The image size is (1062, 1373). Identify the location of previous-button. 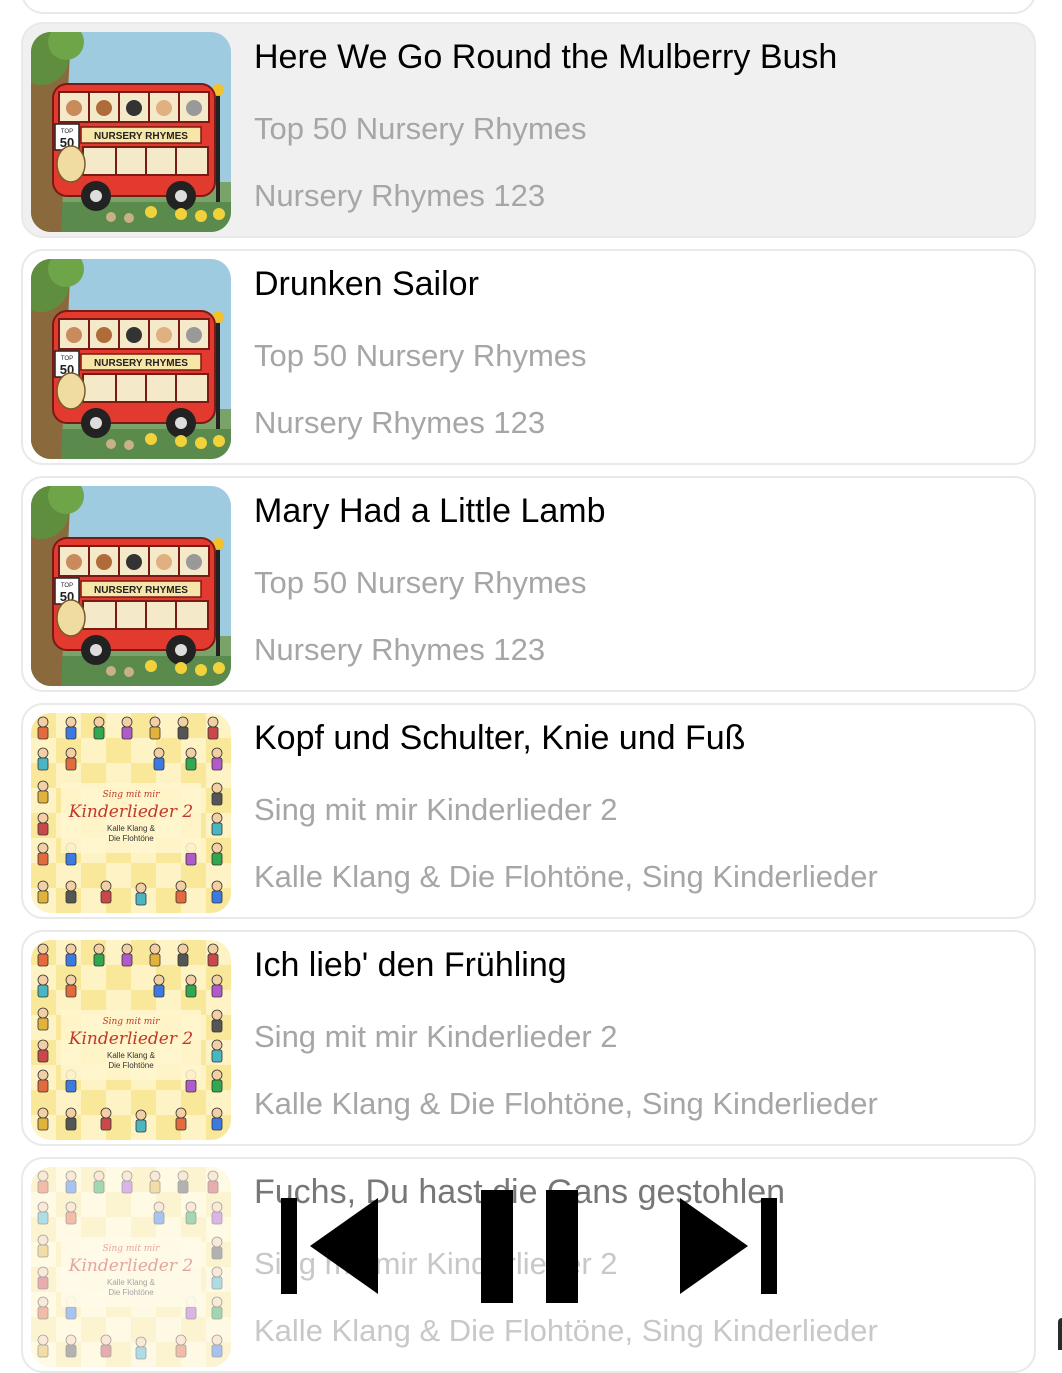
(329, 1246).